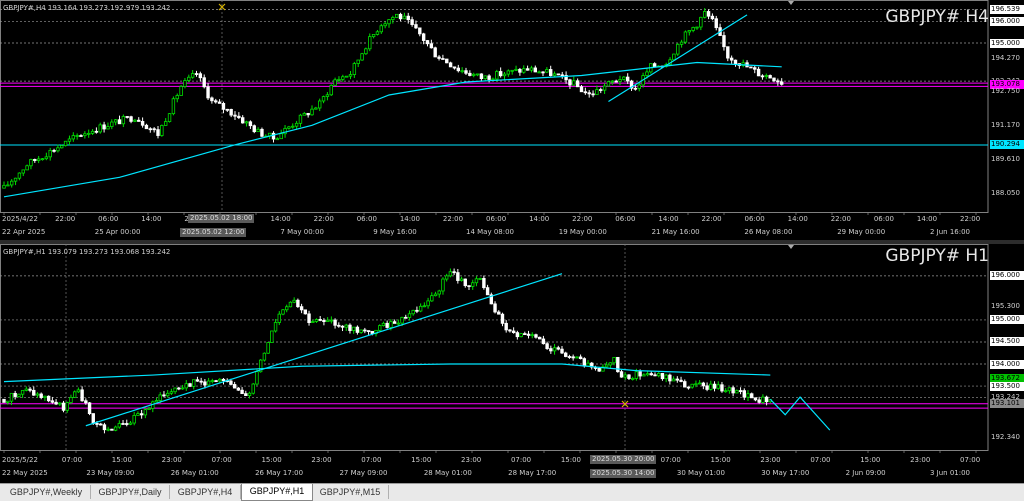  I want to click on date-label: 23 May 09:00, so click(110, 473).